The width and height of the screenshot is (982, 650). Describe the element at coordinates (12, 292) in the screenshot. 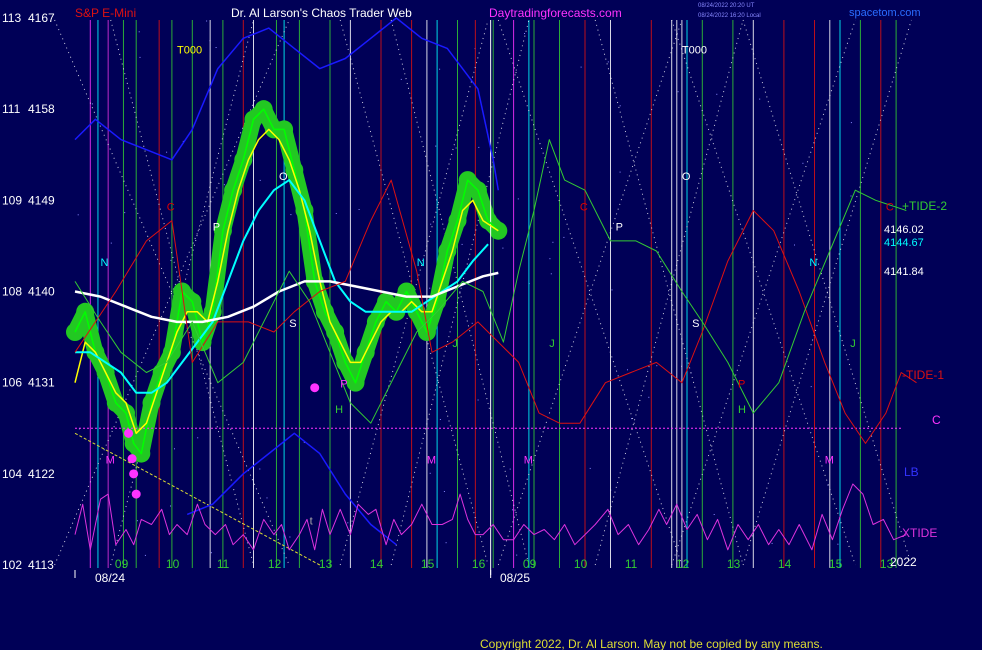

I see `y-tick-count: 108` at that location.